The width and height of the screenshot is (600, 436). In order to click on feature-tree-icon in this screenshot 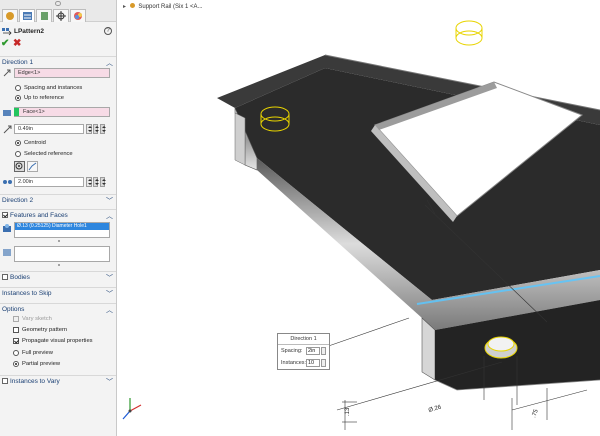, I will do `click(10, 16)`.